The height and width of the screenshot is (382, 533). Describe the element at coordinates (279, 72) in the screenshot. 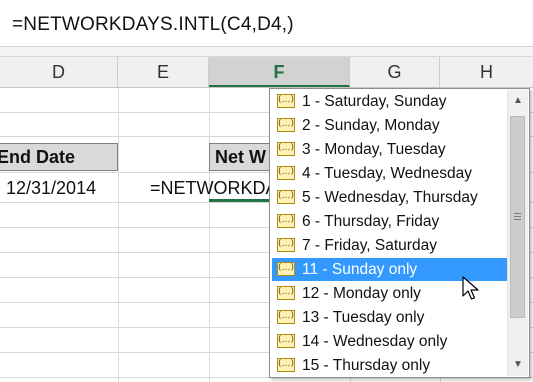

I see `column-header-f: F` at that location.